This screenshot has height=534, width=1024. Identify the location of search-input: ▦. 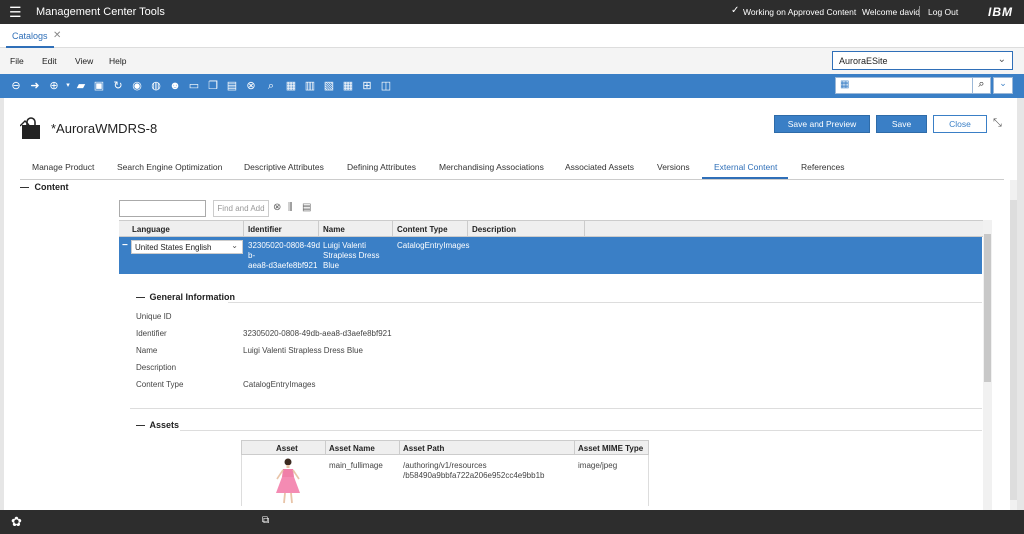
(904, 85).